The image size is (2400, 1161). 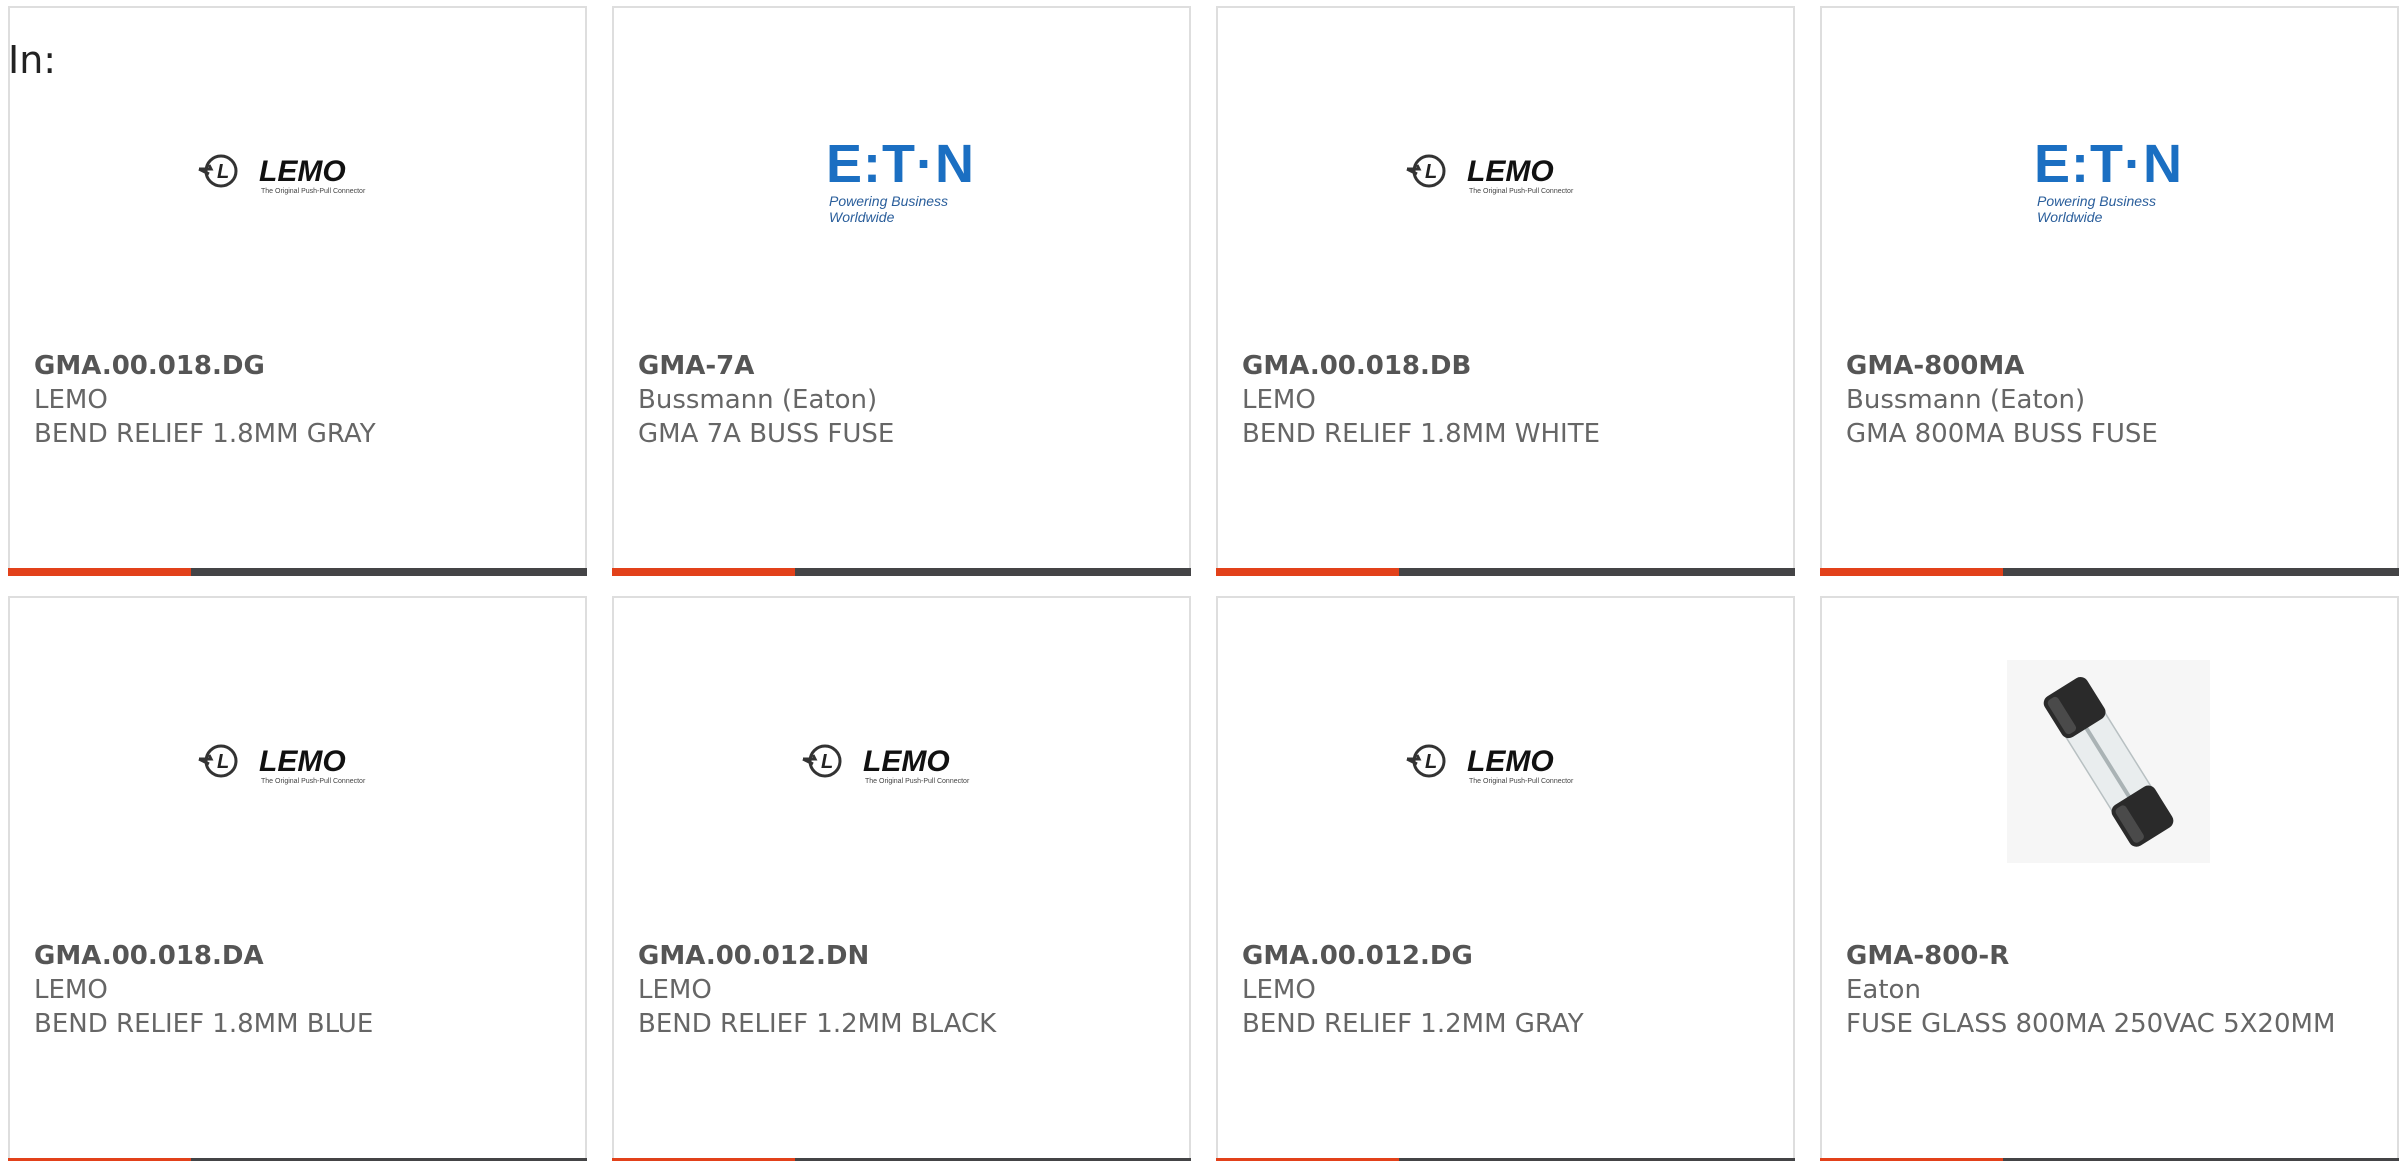 I want to click on part-number-link: GMA.00.012.DG, so click(x=1507, y=956).